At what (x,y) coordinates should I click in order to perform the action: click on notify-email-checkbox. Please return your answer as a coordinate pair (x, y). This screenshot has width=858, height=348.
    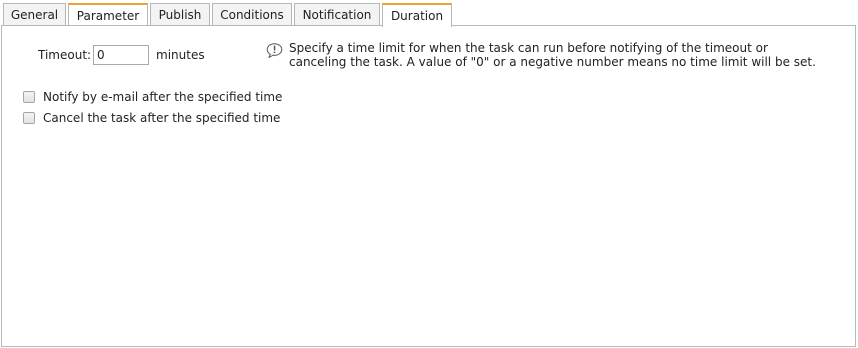
    Looking at the image, I should click on (29, 97).